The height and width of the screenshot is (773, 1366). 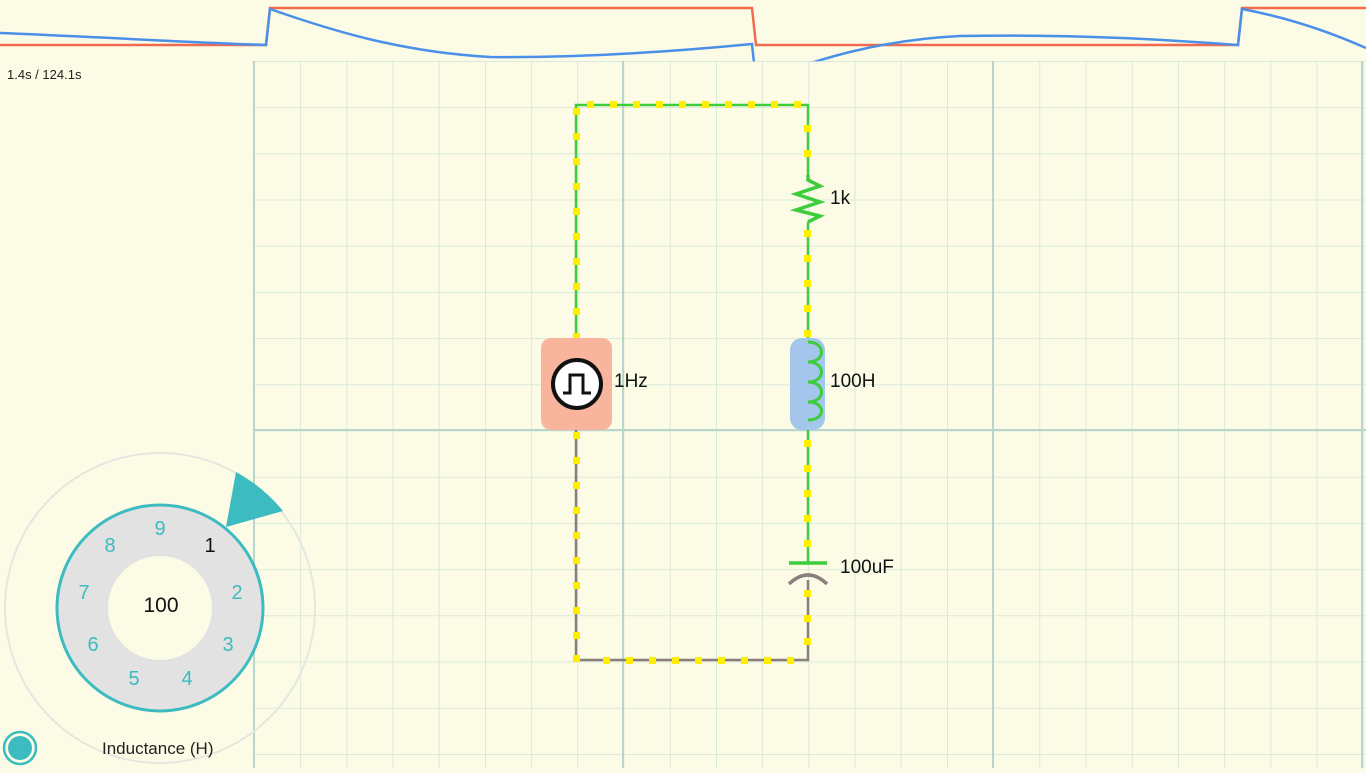 What do you see at coordinates (237, 593) in the screenshot?
I see `dial-digit-2: 2` at bounding box center [237, 593].